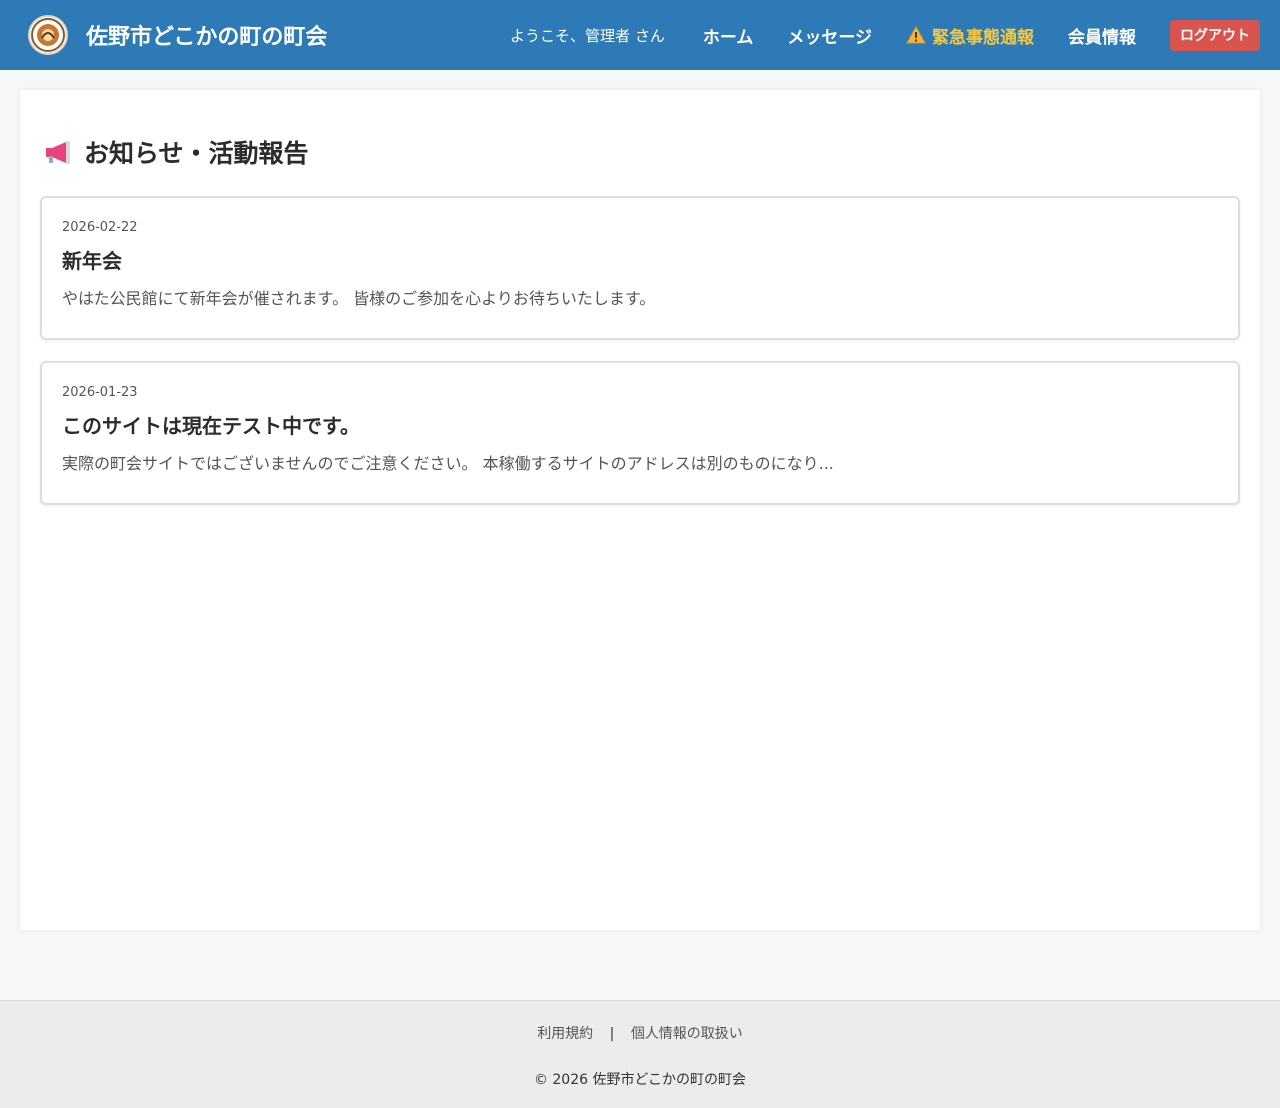 The height and width of the screenshot is (1108, 1280). Describe the element at coordinates (885, 35) in the screenshot. I see `main-nav: ようこそ、管理者 さん ホーム メッセージ 緊急事態通報 会員情報 ログアウト` at that location.